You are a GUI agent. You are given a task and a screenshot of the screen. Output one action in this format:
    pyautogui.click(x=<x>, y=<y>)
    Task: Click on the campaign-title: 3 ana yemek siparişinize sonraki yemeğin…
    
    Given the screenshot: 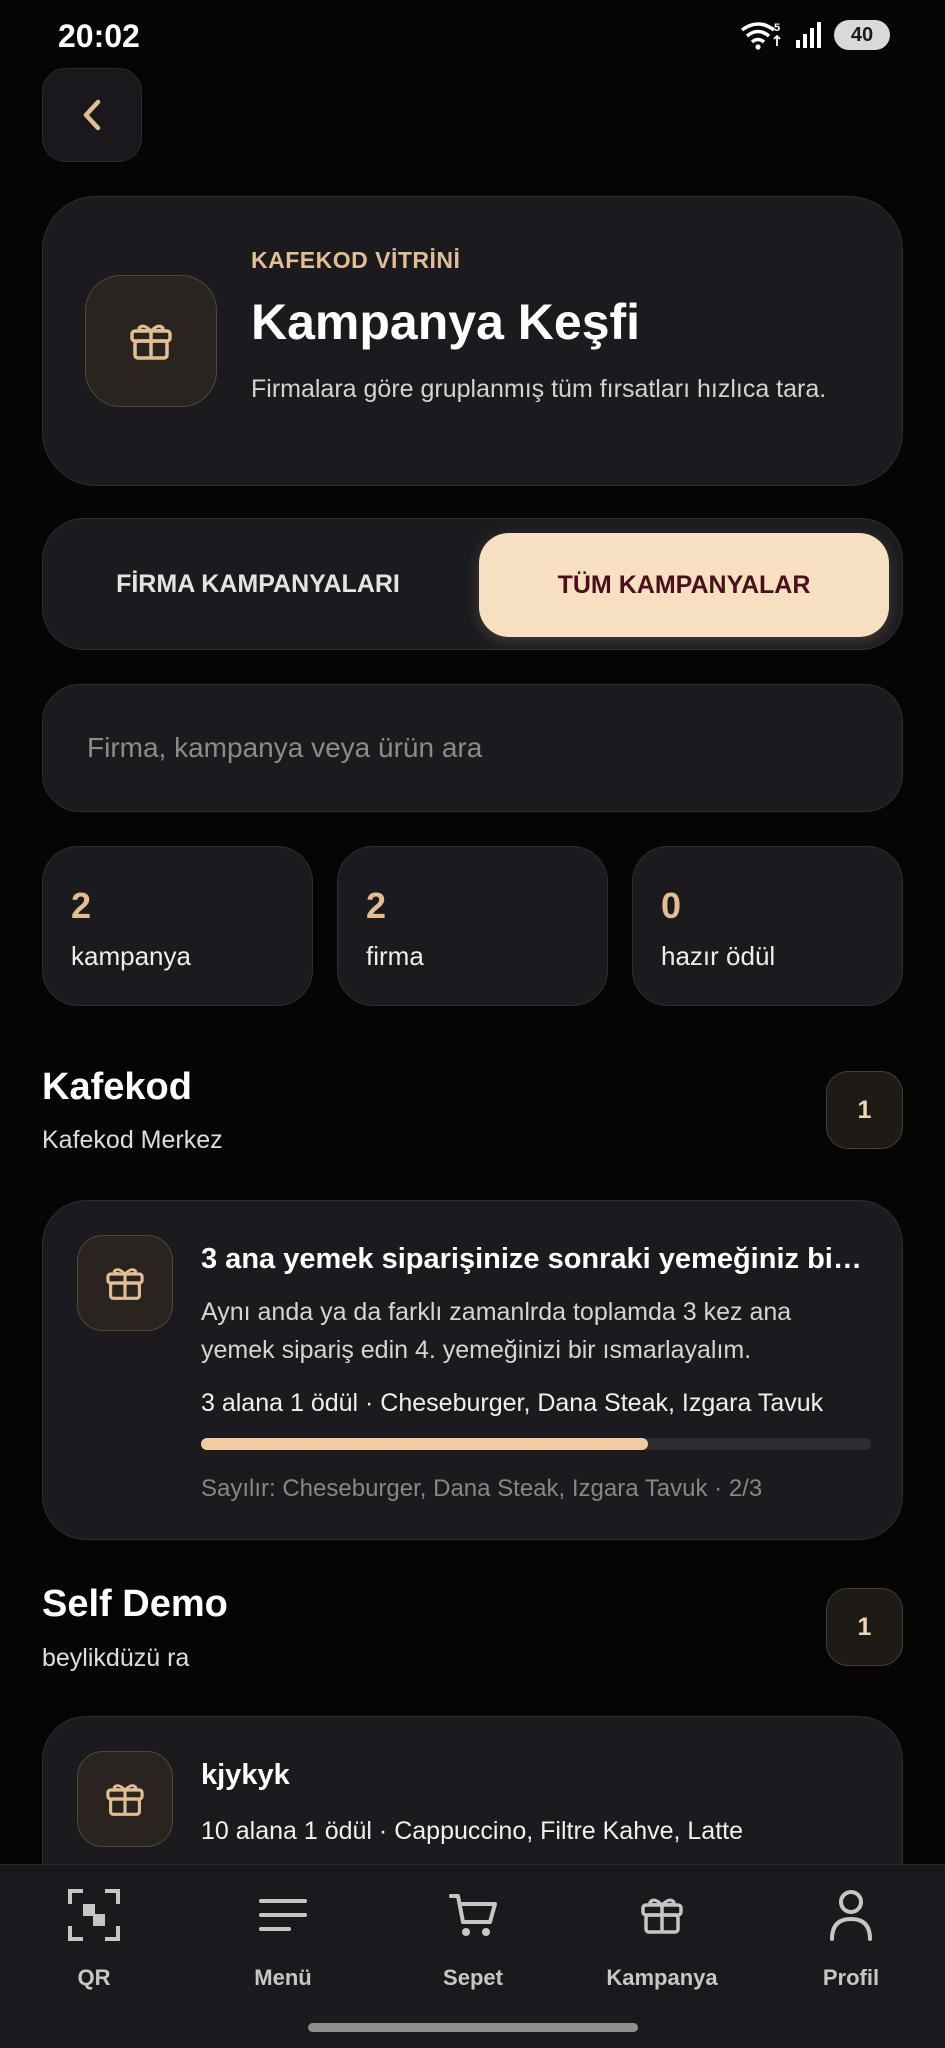 What is the action you would take?
    pyautogui.click(x=536, y=1259)
    